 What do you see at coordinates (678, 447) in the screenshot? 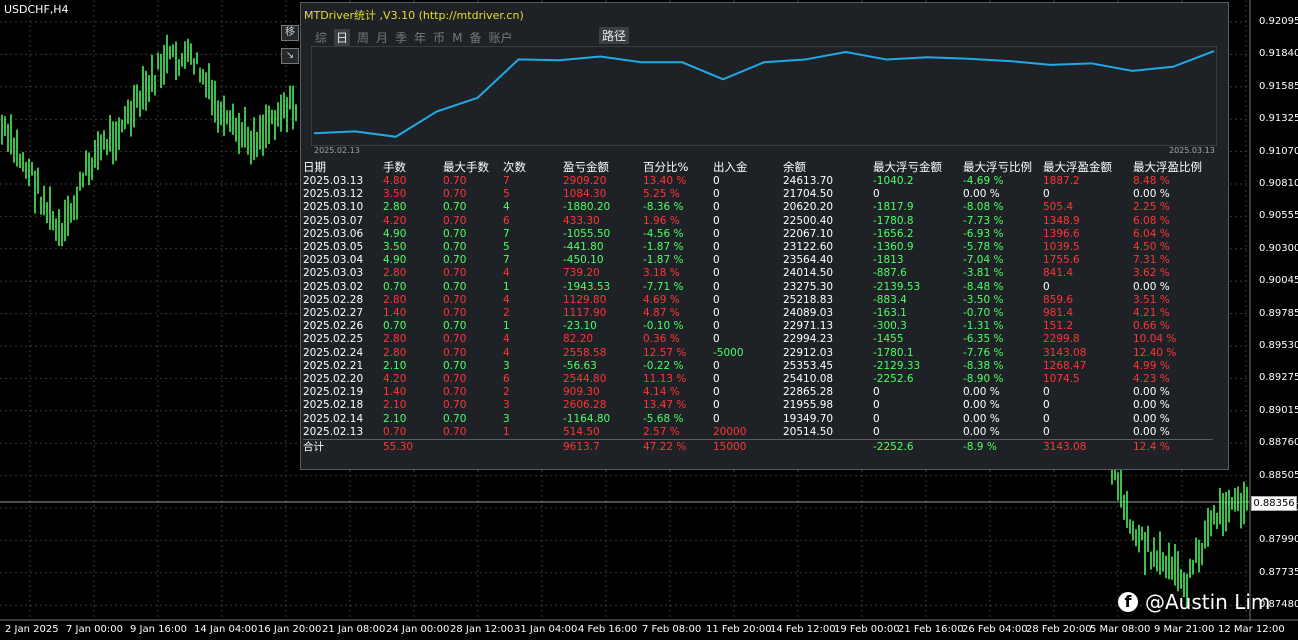
I see `total-cell: 47.22 %` at bounding box center [678, 447].